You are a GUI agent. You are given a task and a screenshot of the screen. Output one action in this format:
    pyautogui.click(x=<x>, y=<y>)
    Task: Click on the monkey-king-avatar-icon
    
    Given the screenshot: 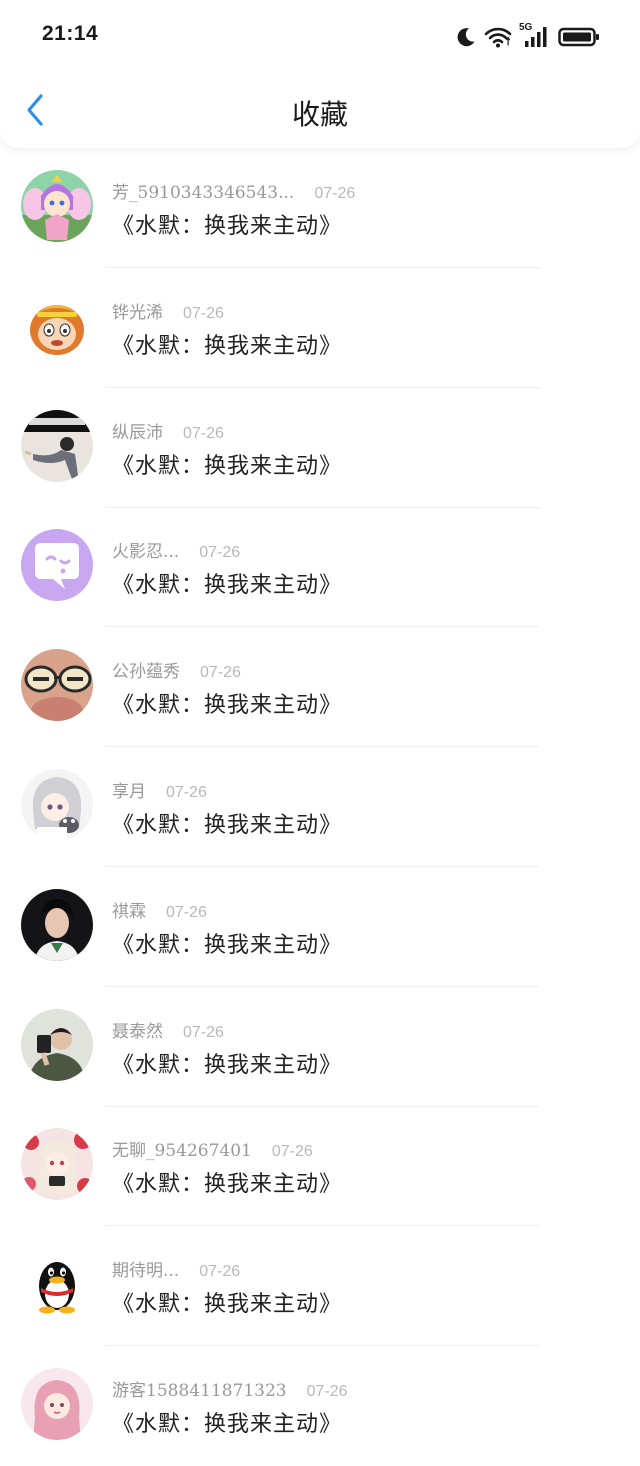 What is the action you would take?
    pyautogui.click(x=57, y=325)
    